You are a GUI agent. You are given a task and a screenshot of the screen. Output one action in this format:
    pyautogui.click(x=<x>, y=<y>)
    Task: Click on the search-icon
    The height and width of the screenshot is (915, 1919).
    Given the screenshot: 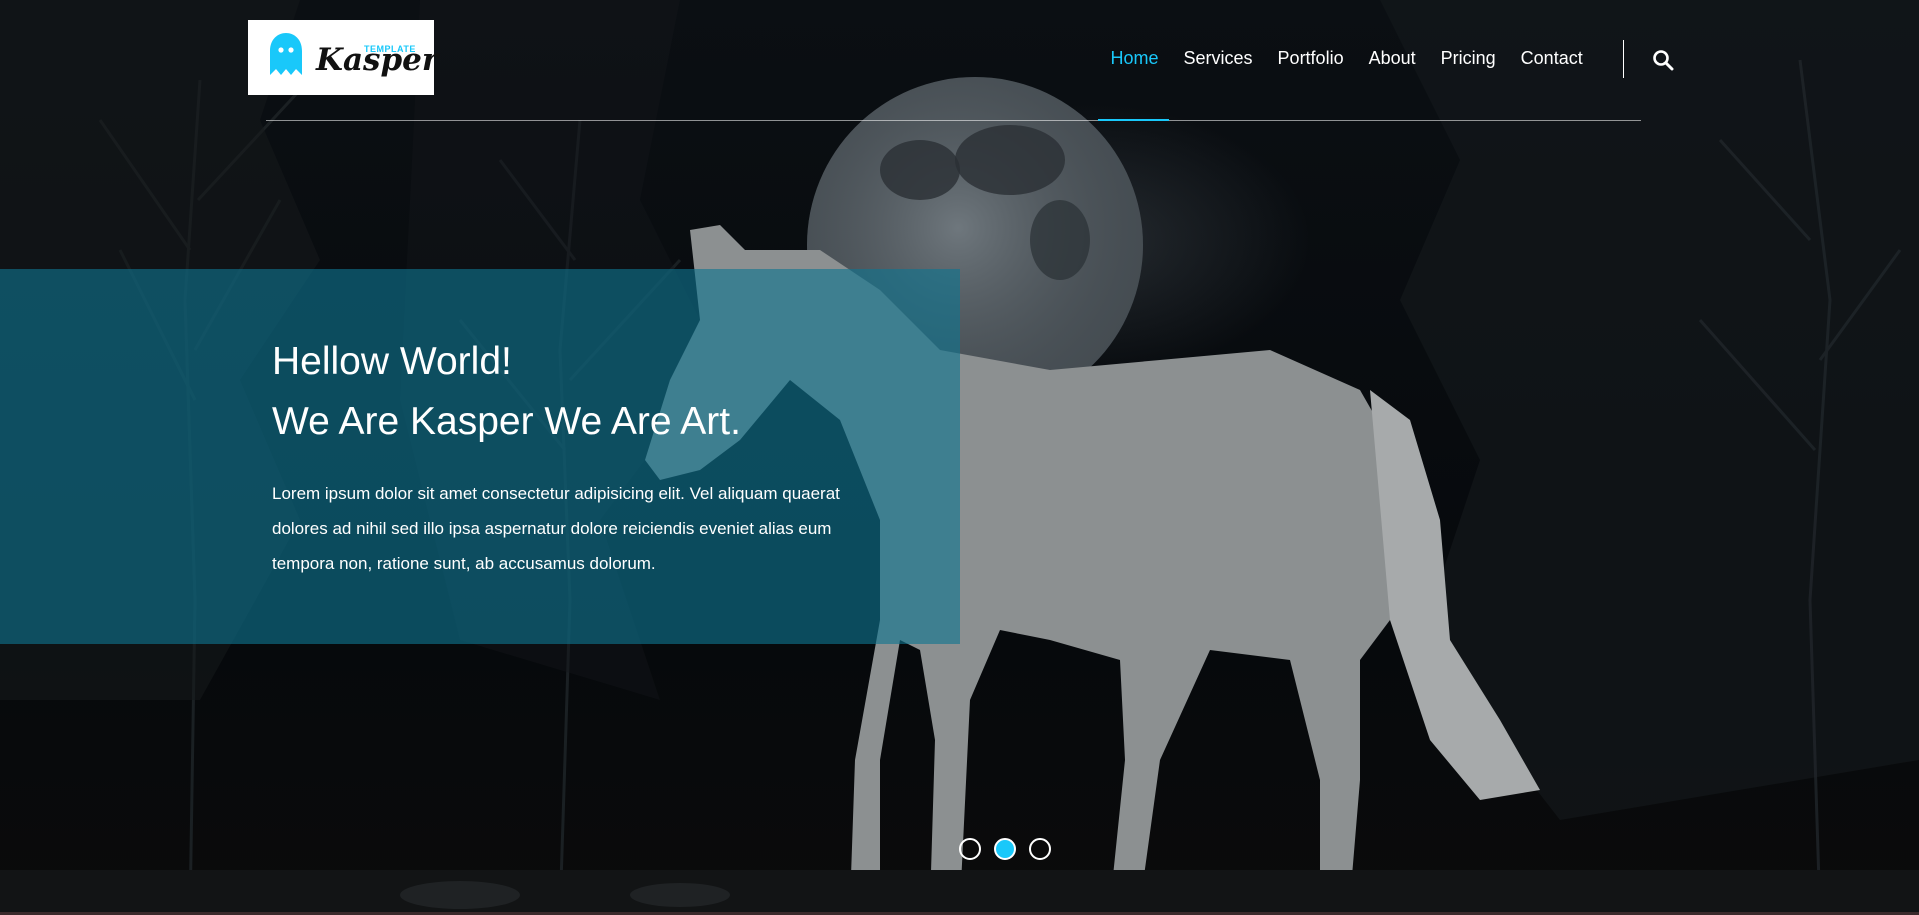 What is the action you would take?
    pyautogui.click(x=1663, y=60)
    